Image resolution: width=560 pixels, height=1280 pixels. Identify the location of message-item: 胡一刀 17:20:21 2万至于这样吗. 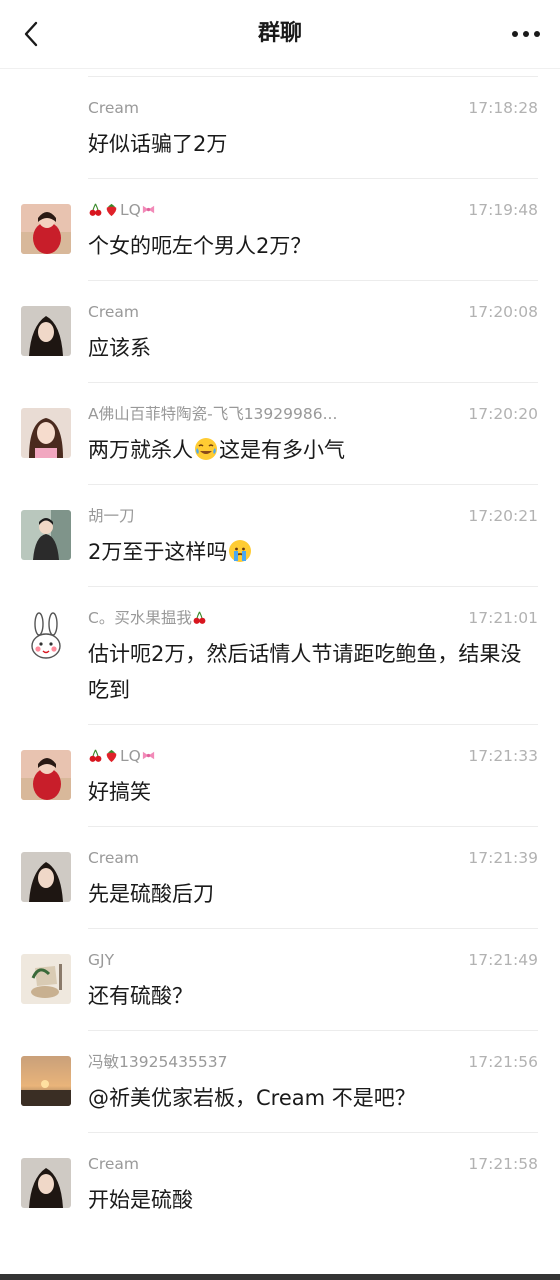
(280, 535).